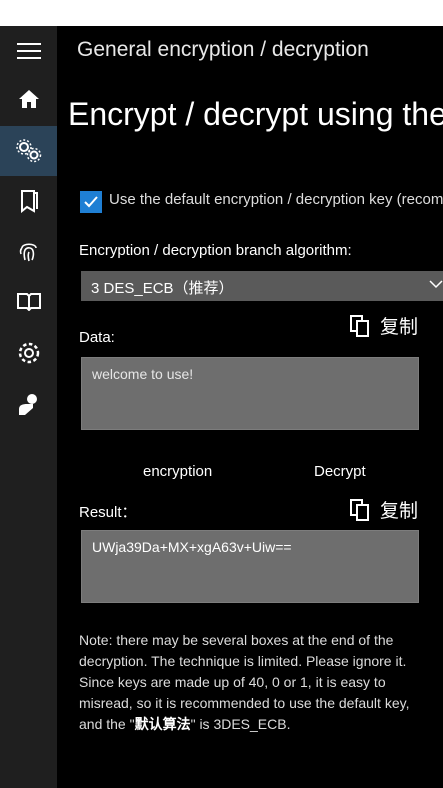 The image size is (443, 788). What do you see at coordinates (97, 337) in the screenshot?
I see `data-label: Data:` at bounding box center [97, 337].